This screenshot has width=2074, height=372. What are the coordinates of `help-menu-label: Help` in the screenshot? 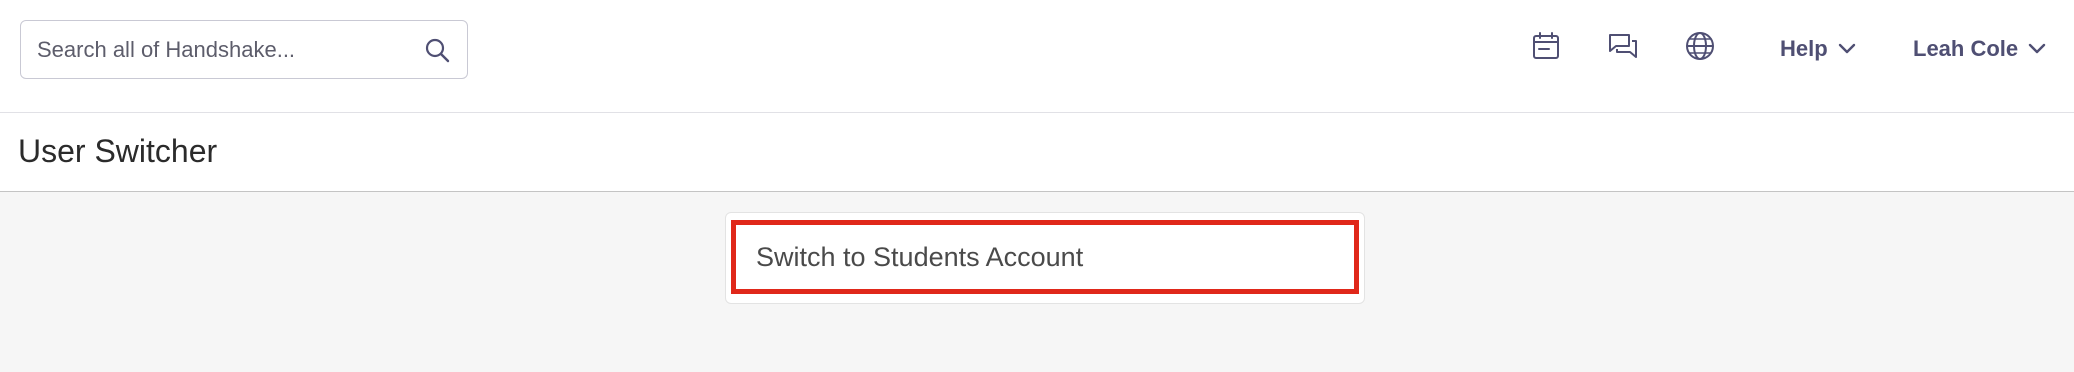 It's located at (1804, 48).